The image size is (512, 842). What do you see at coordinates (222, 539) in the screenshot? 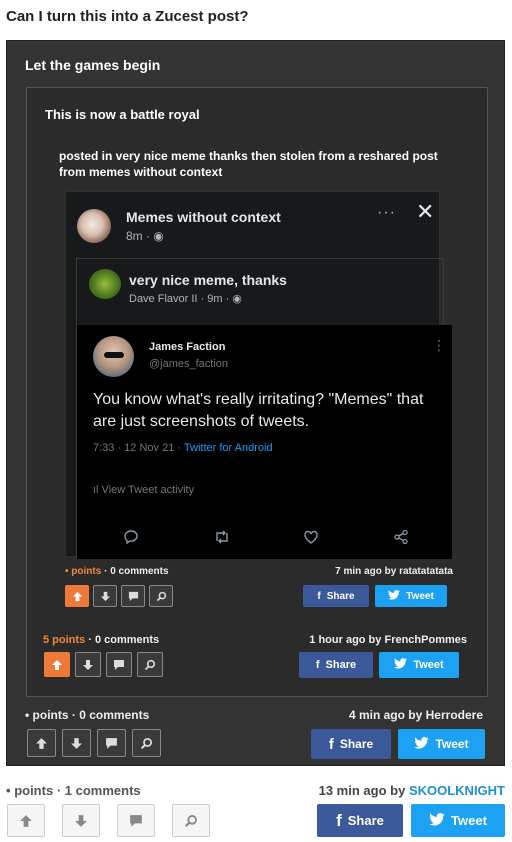
I see `retweet-icon` at bounding box center [222, 539].